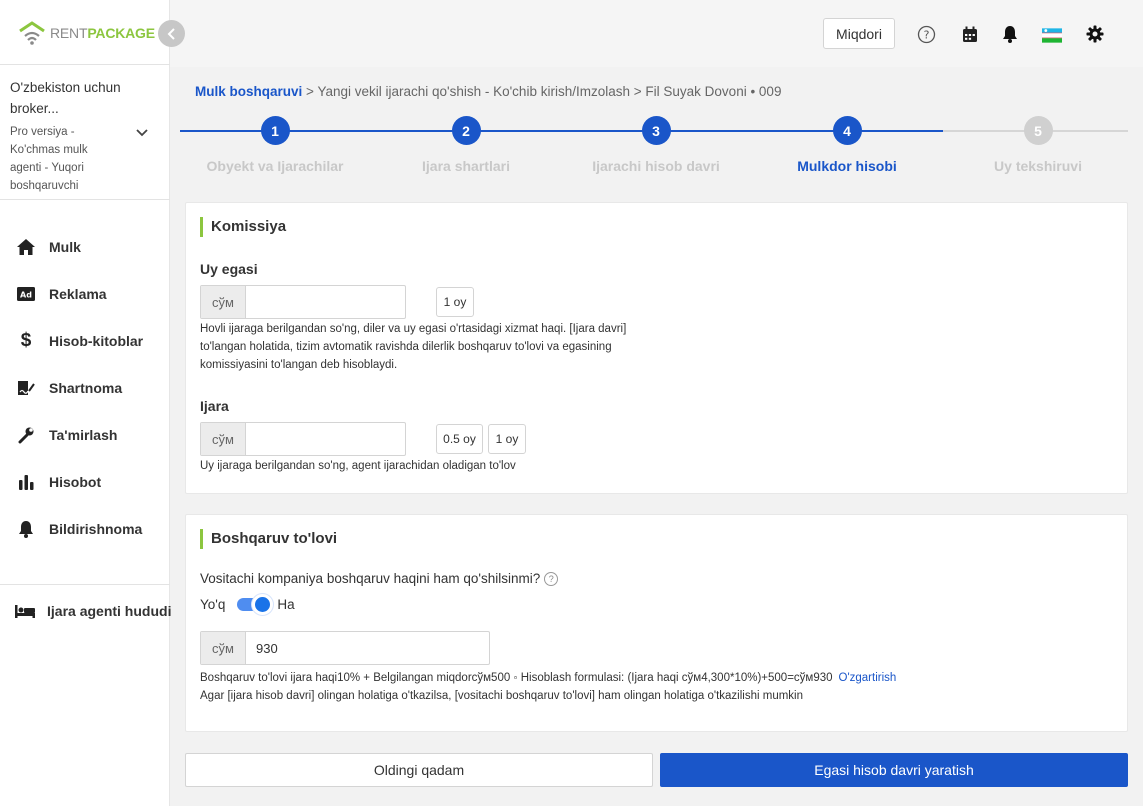 Image resolution: width=1143 pixels, height=806 pixels. I want to click on top-header: Miqdori ?, so click(656, 33).